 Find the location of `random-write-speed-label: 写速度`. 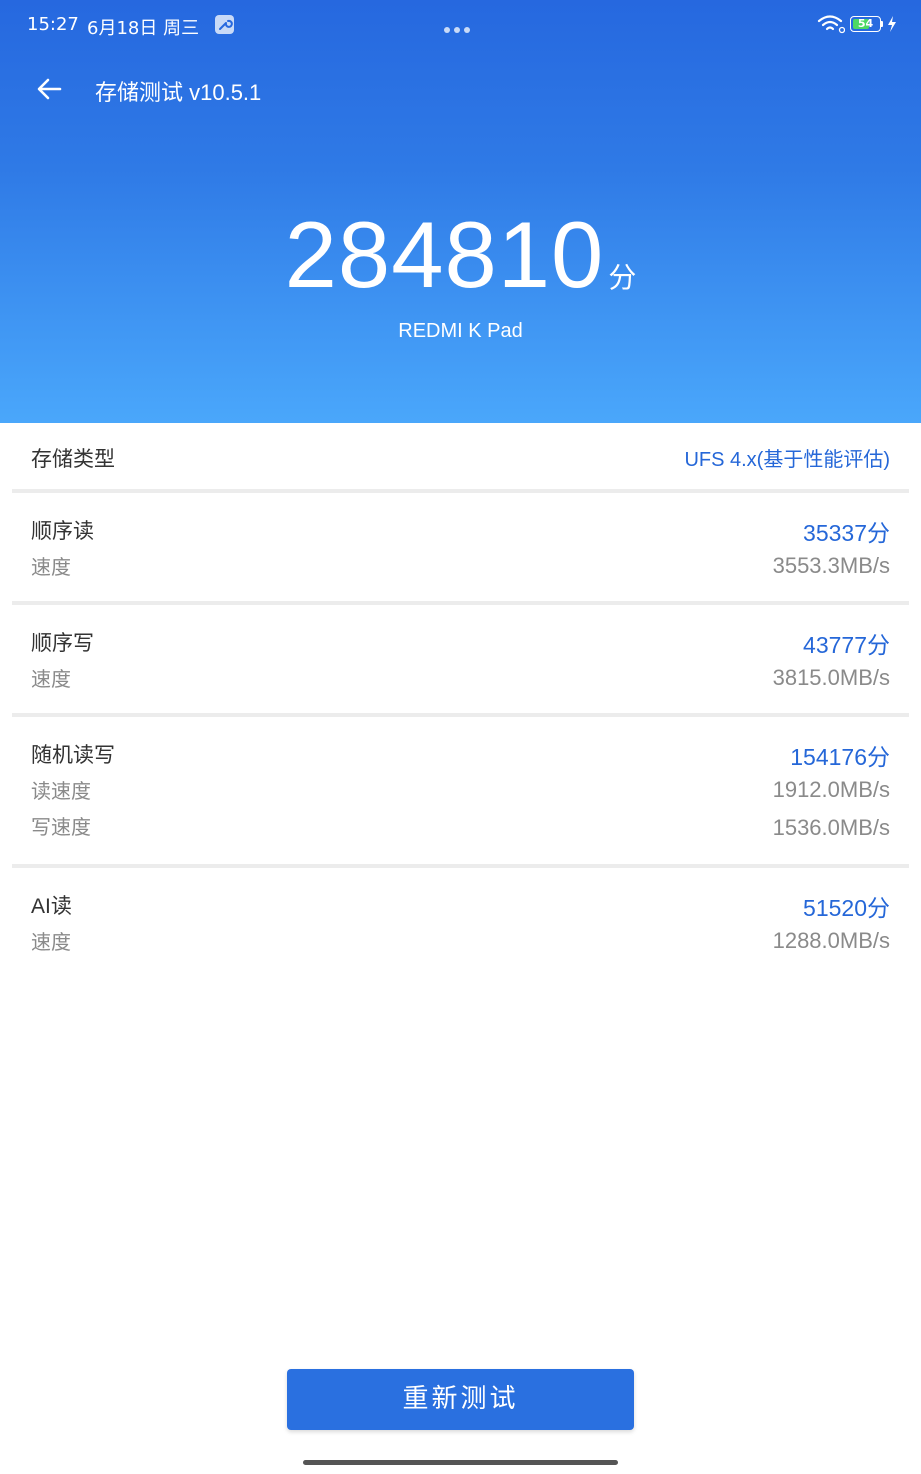

random-write-speed-label: 写速度 is located at coordinates (61, 828).